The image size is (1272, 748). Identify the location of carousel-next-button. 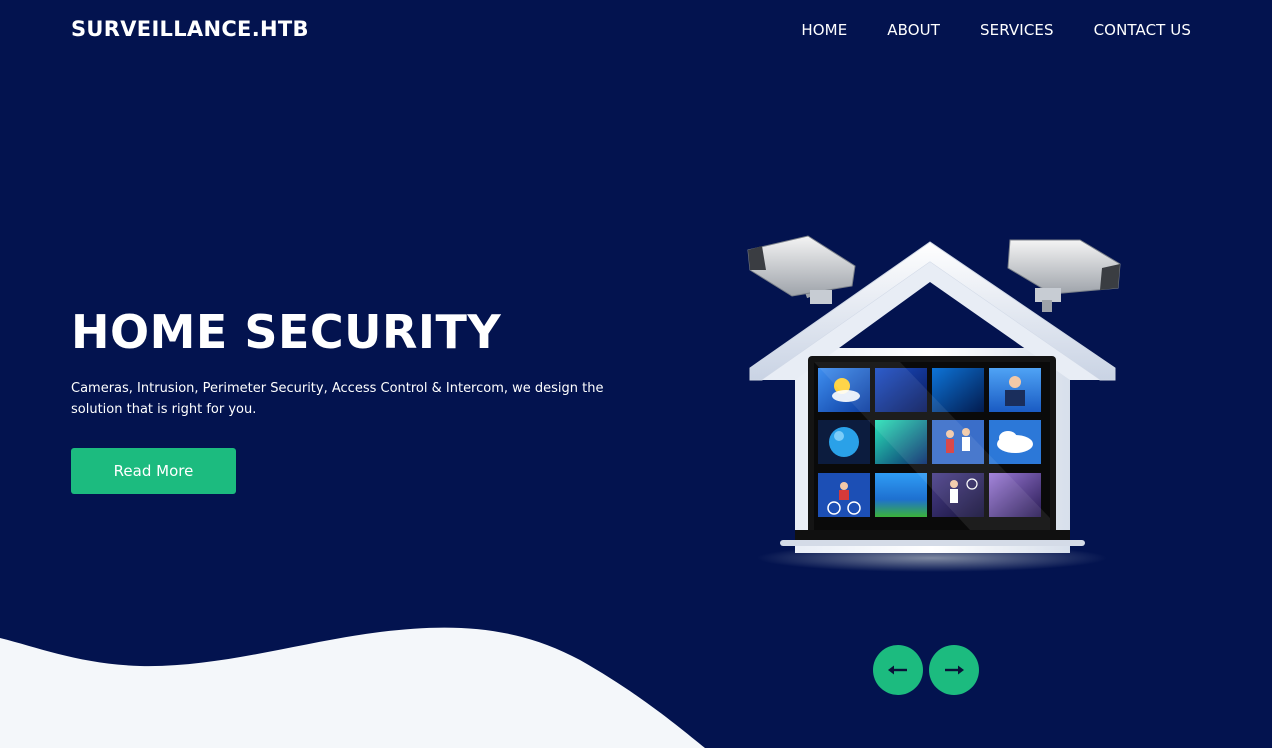
(954, 670).